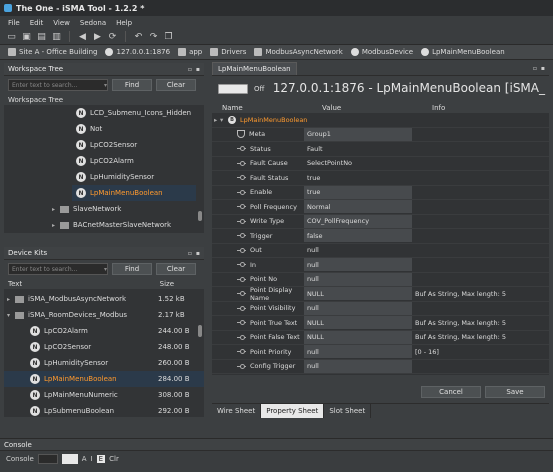 The height and width of the screenshot is (472, 553). I want to click on property-value: Normal, so click(358, 207).